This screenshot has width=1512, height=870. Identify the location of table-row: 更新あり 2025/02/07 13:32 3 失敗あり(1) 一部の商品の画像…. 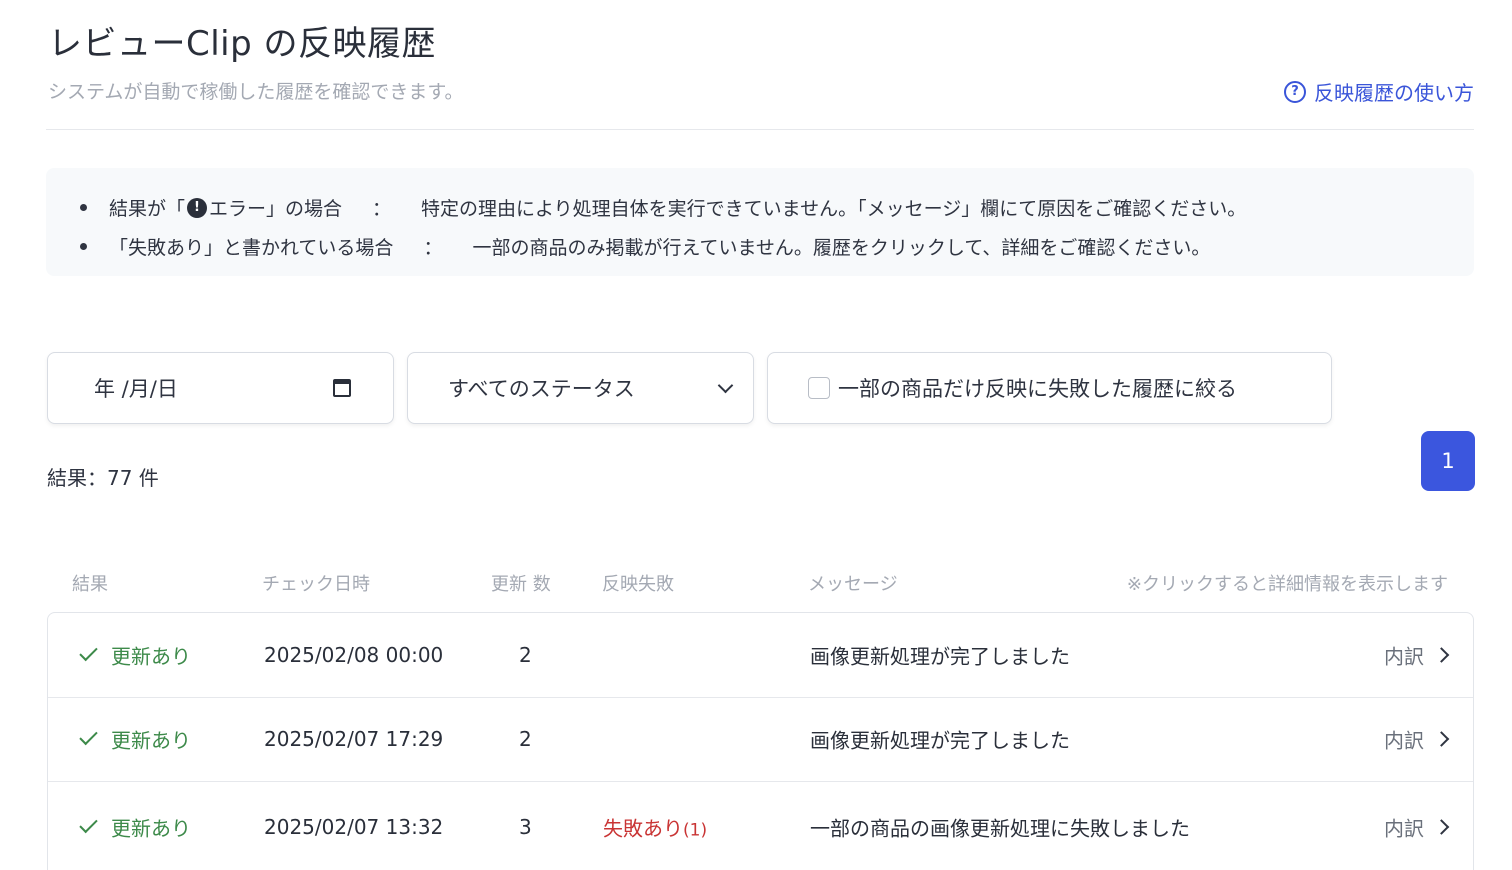
(760, 826).